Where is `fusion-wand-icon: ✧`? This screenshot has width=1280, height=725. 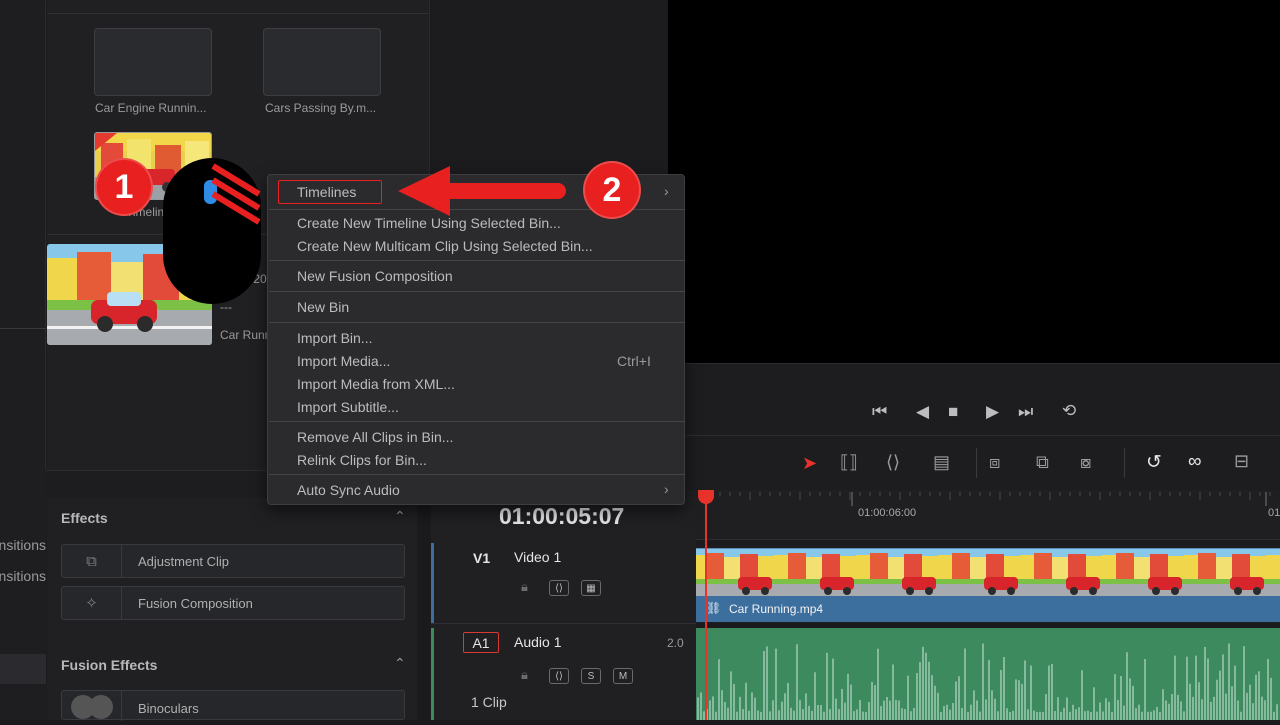
fusion-wand-icon: ✧ is located at coordinates (92, 603).